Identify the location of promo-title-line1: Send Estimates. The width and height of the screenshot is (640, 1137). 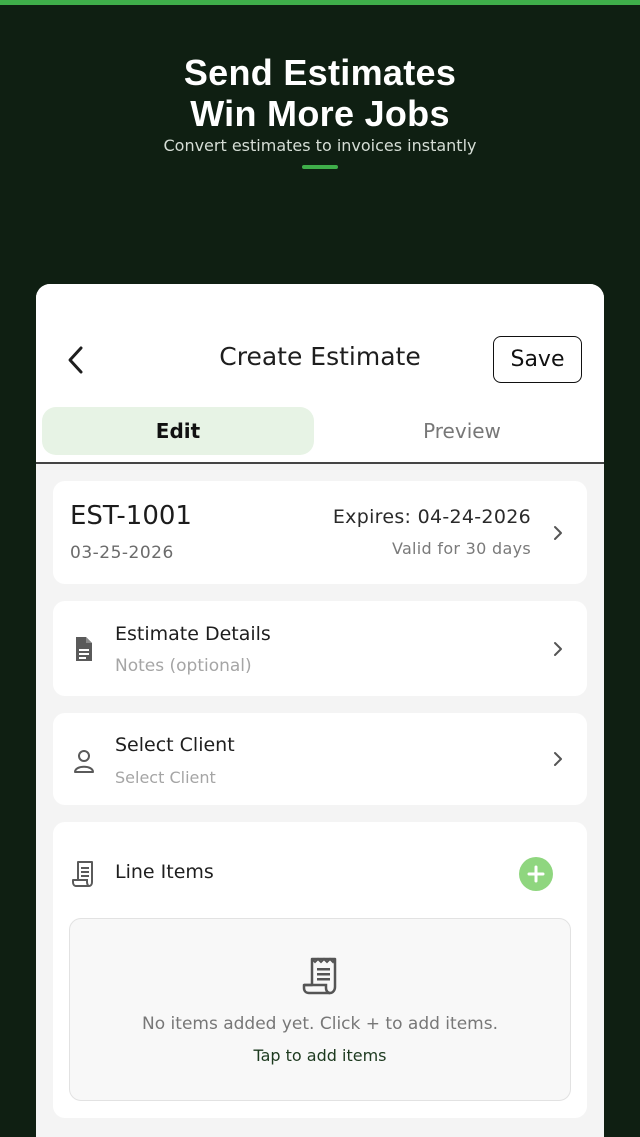
(320, 72).